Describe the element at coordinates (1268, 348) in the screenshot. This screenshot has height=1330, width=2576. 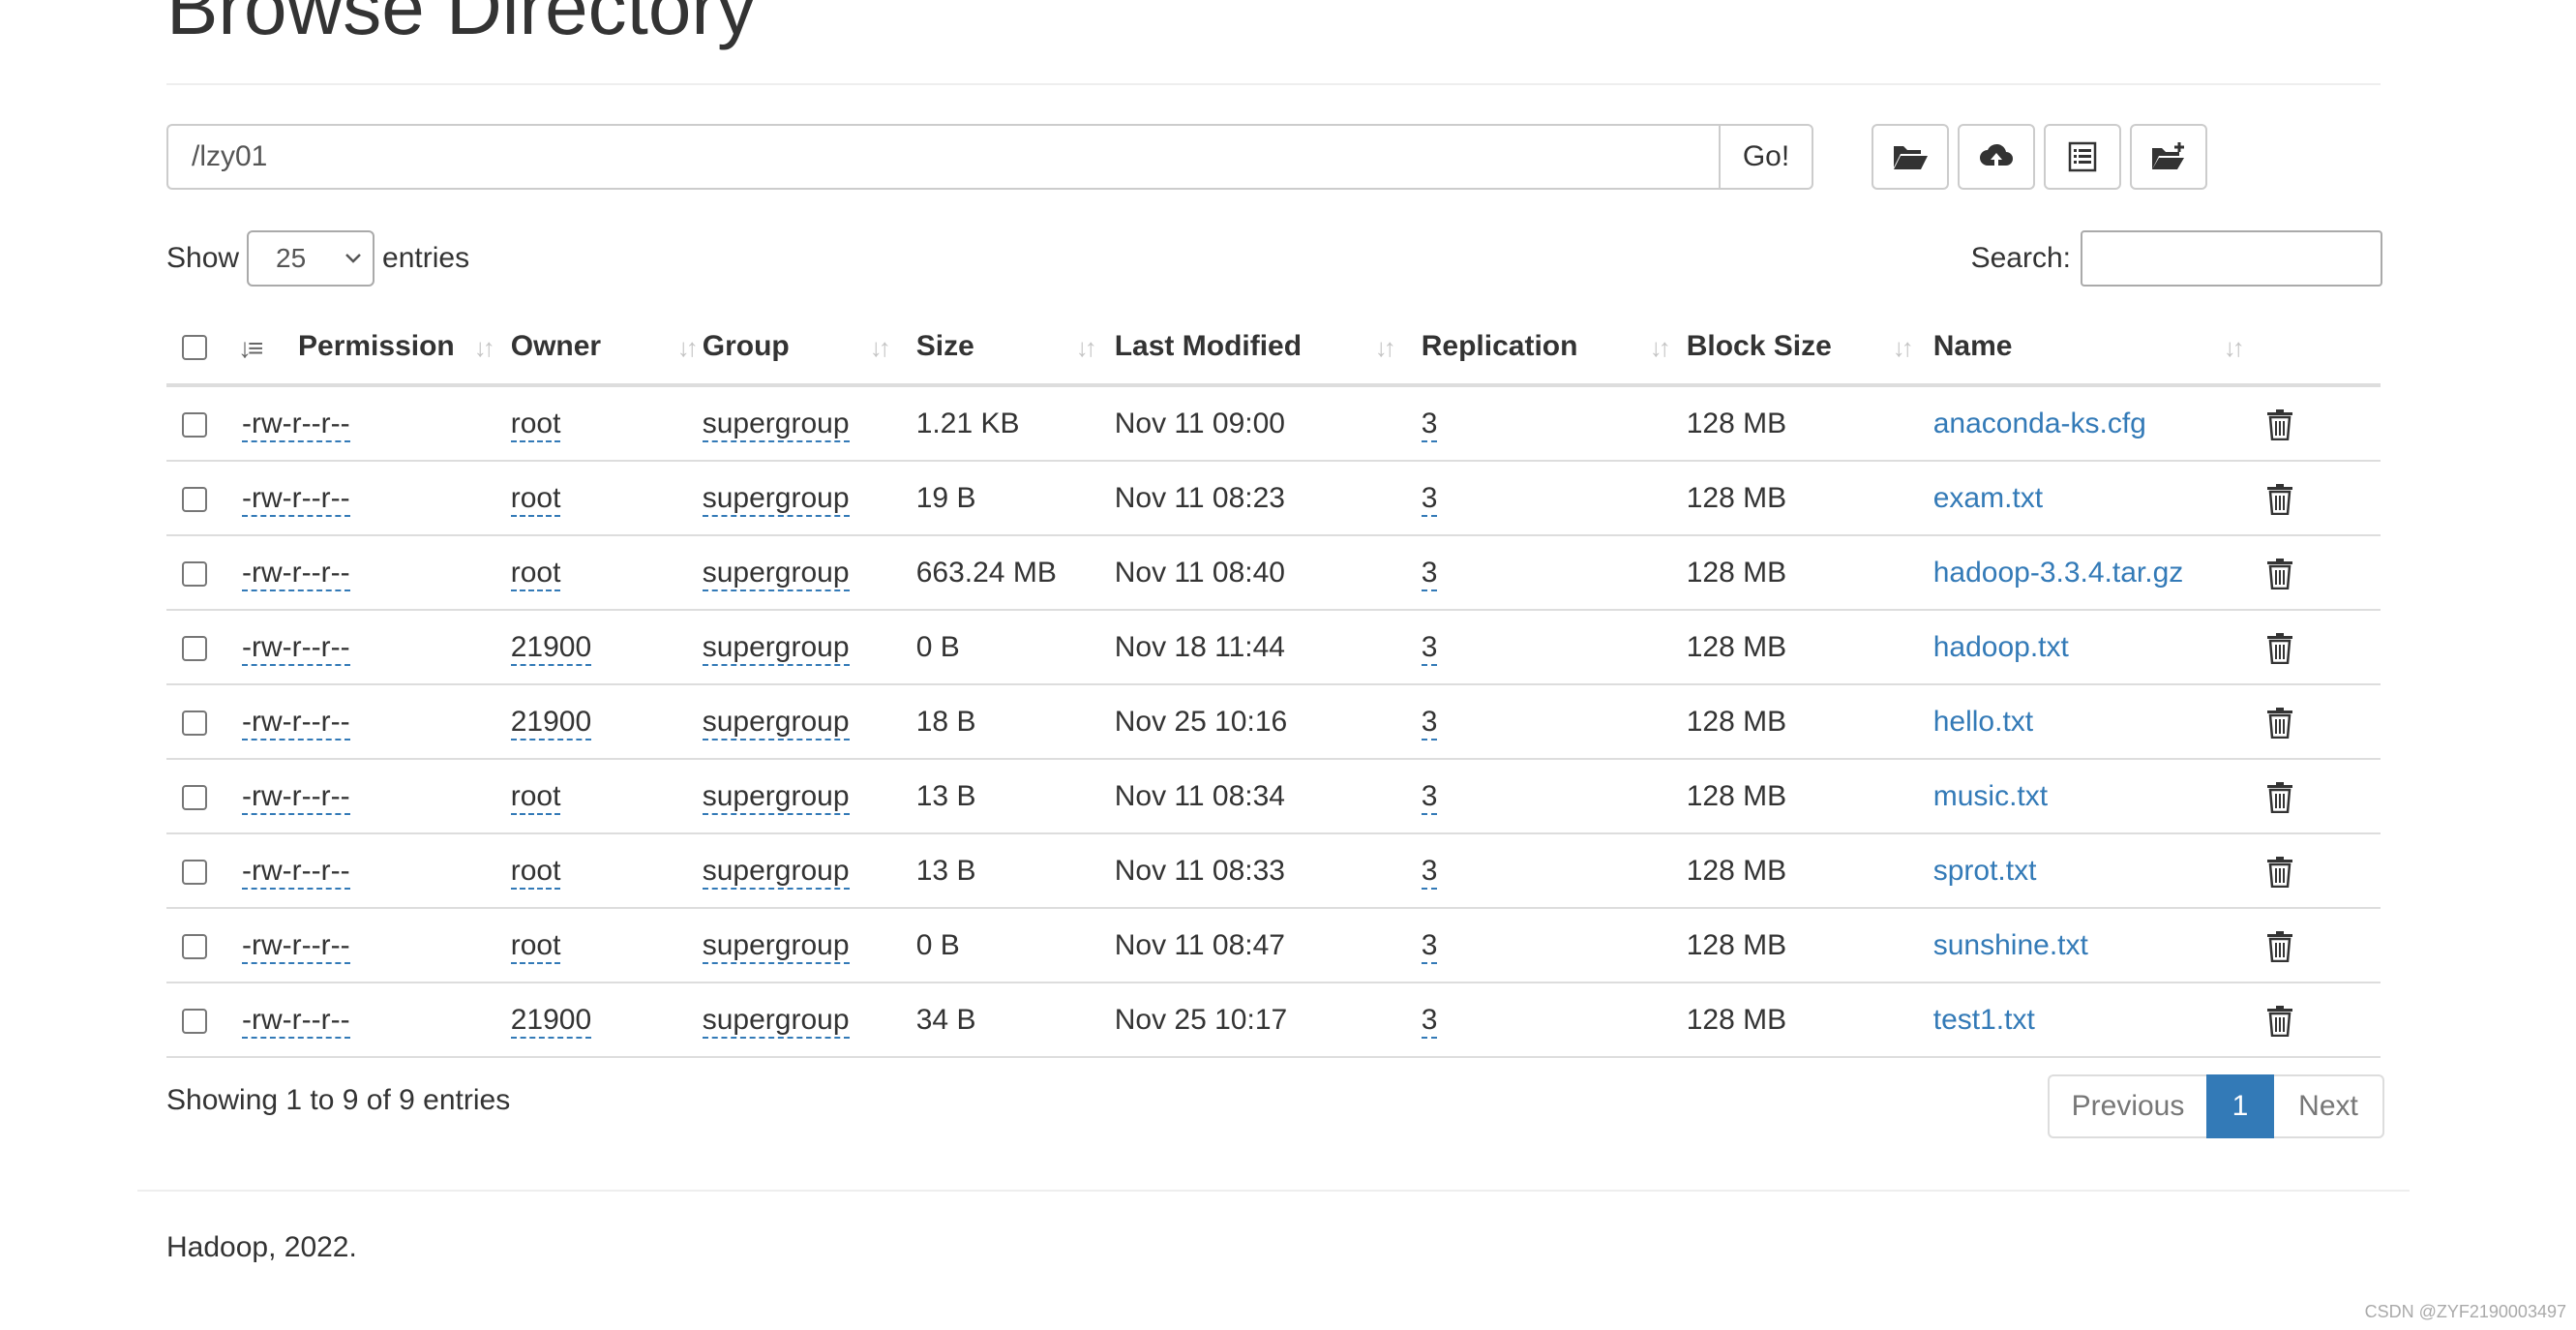
I see `col-last-modified: Last Modified ↓↑` at that location.